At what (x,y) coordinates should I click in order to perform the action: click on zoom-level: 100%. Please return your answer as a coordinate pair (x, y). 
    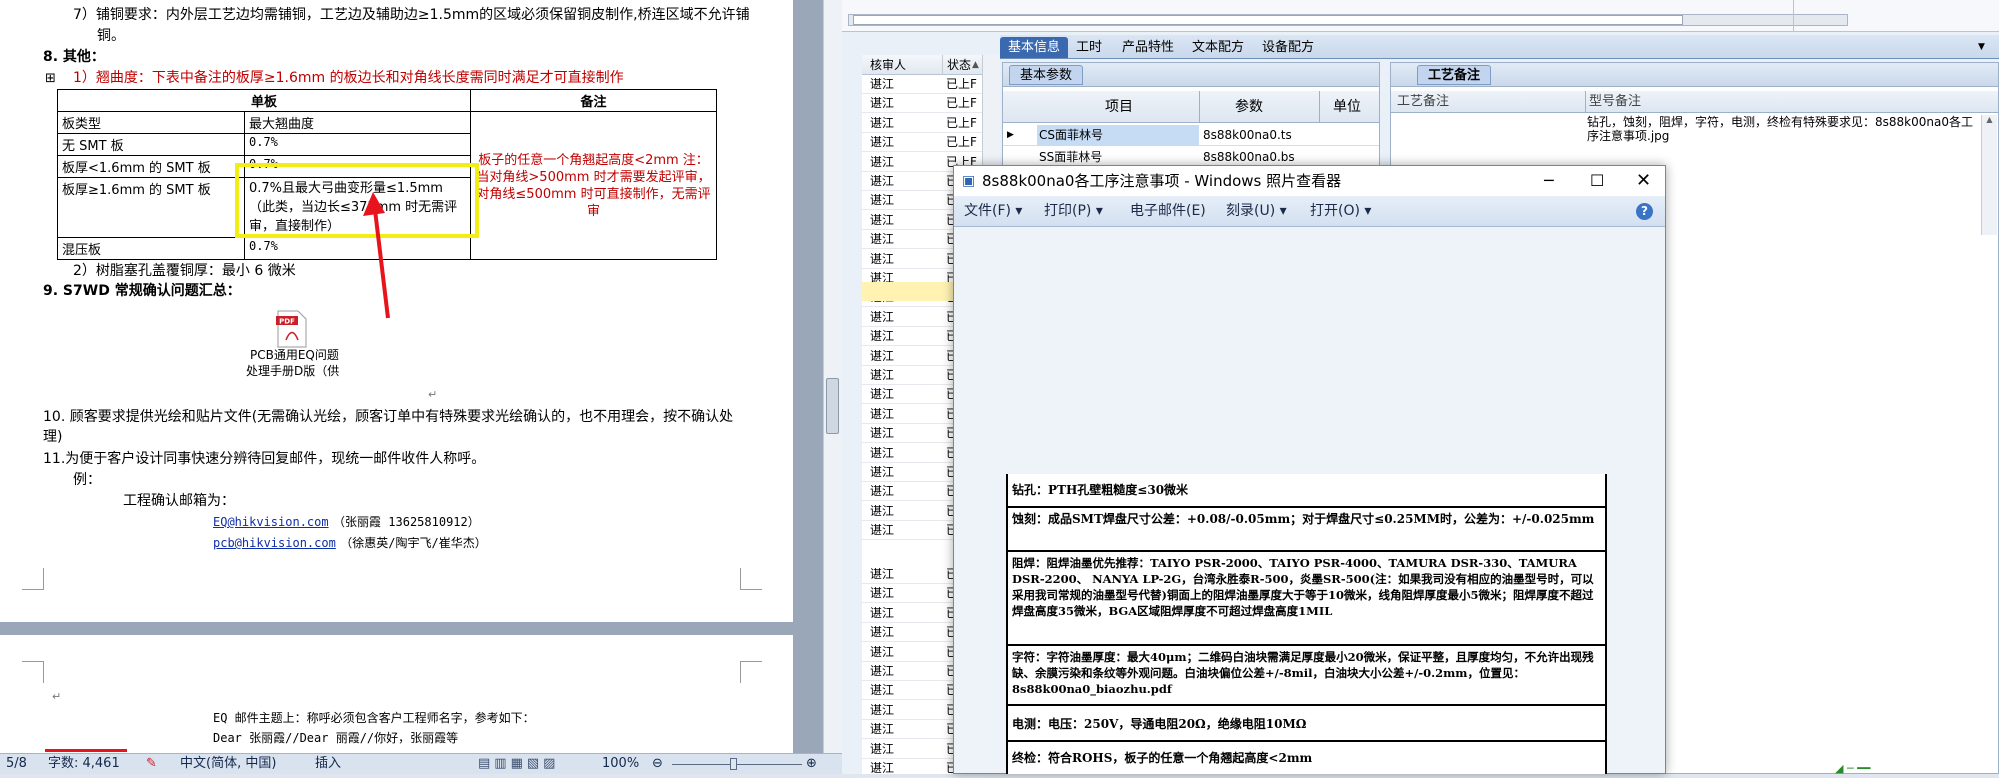
    Looking at the image, I should click on (620, 764).